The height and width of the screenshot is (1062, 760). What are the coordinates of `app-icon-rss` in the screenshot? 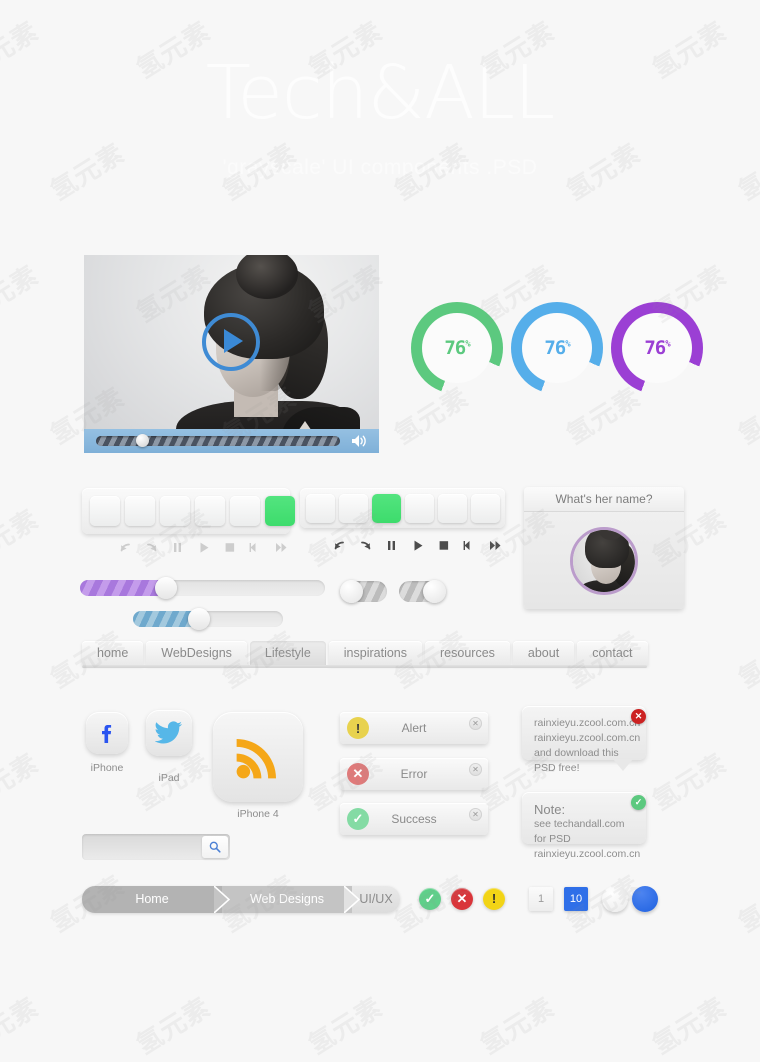 It's located at (258, 757).